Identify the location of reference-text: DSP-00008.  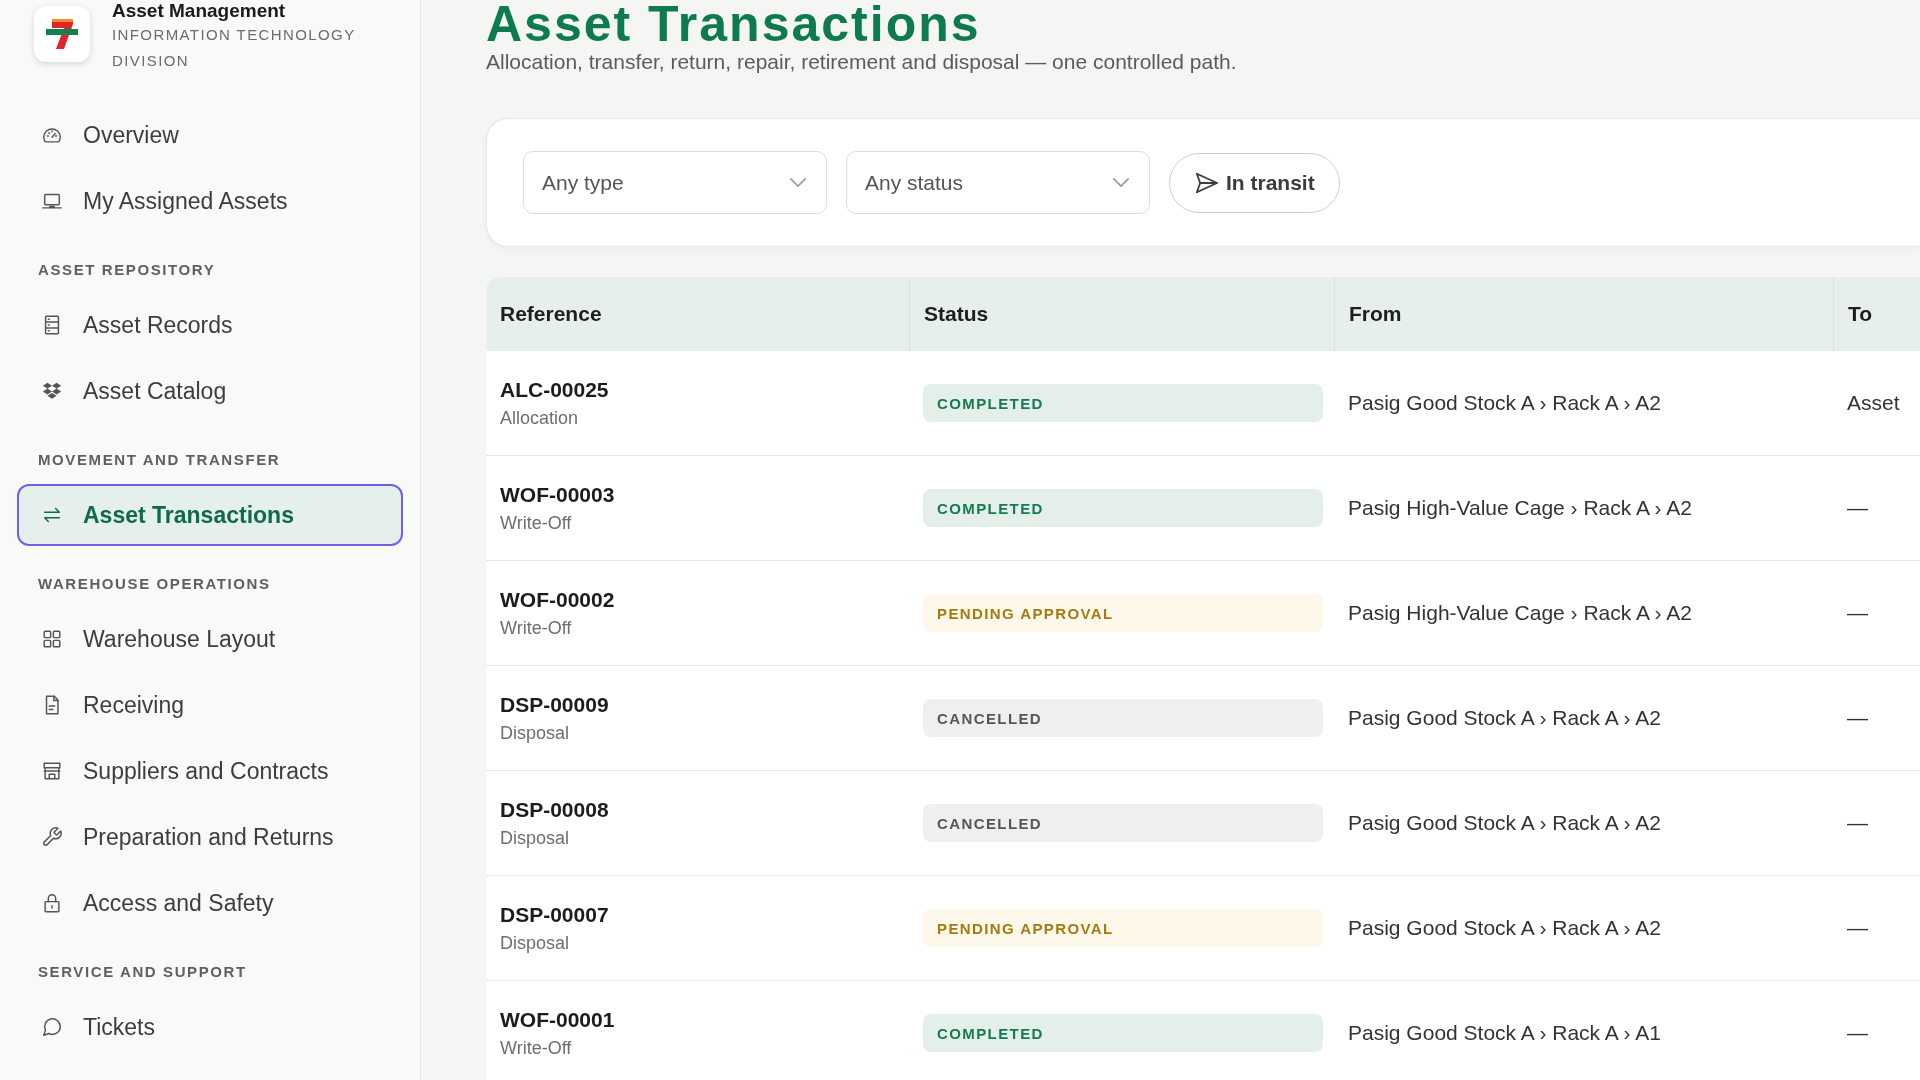
(554, 809).